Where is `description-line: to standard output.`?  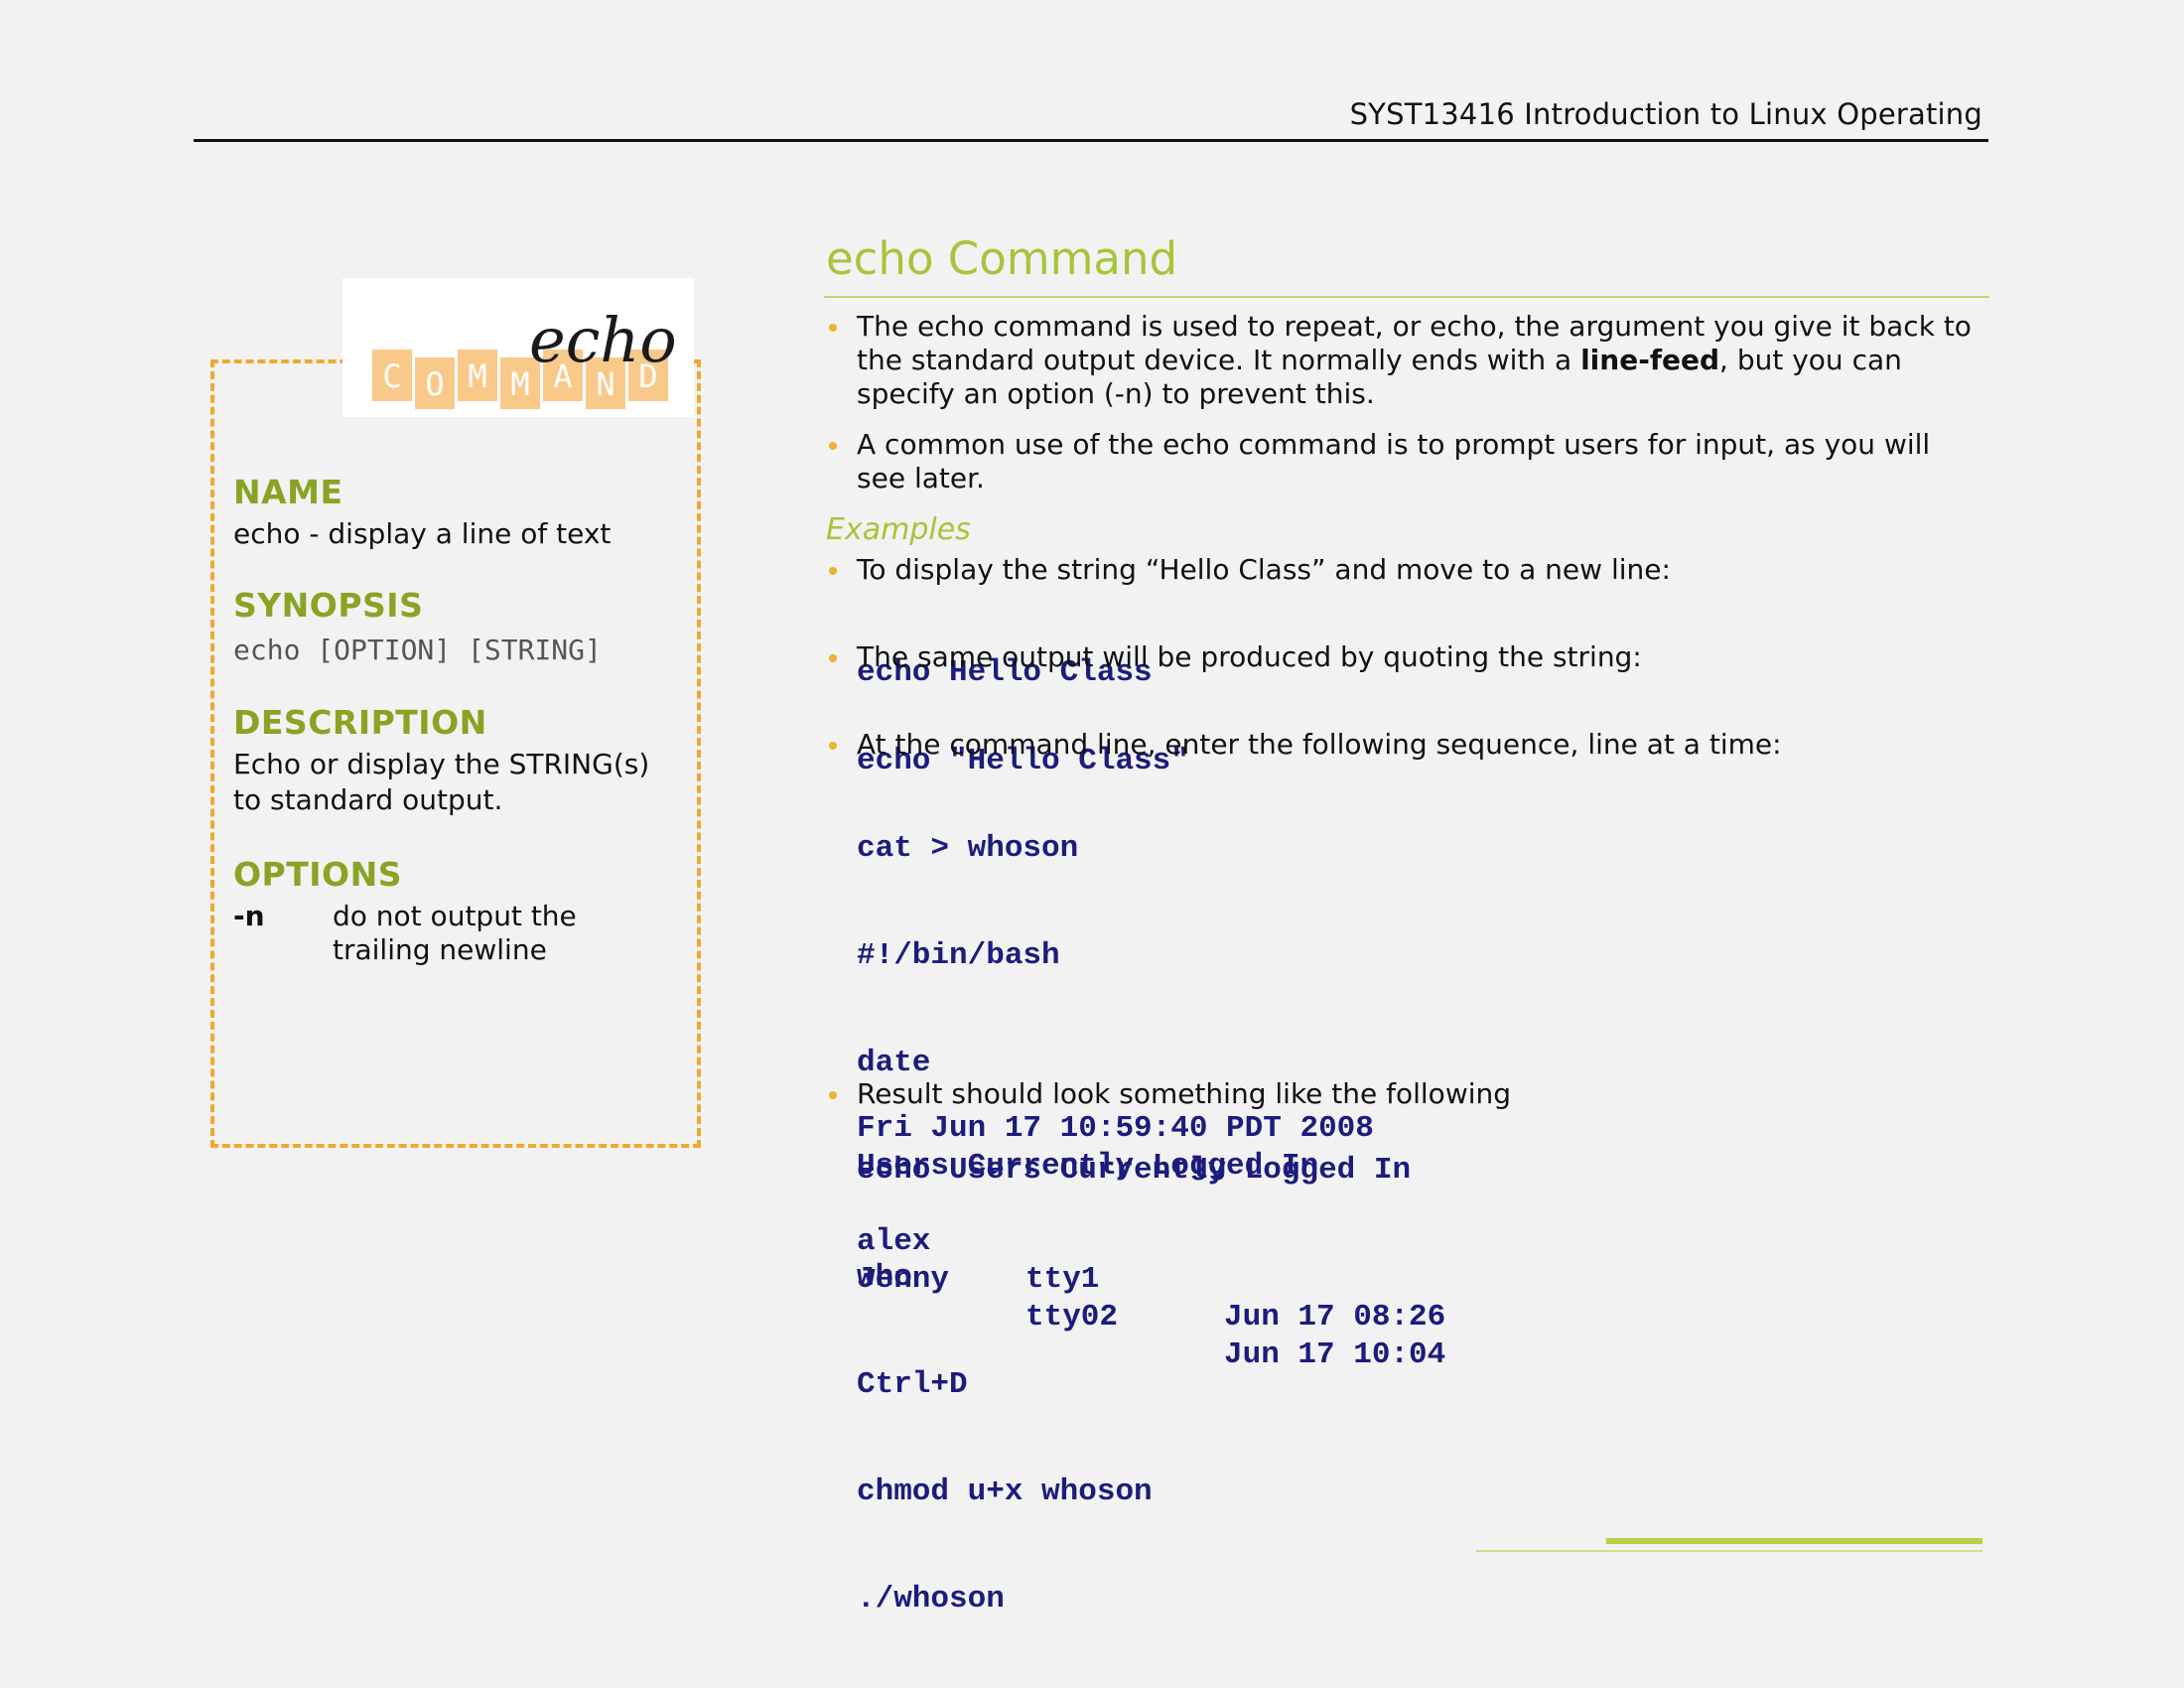
description-line: to standard output. is located at coordinates (368, 799).